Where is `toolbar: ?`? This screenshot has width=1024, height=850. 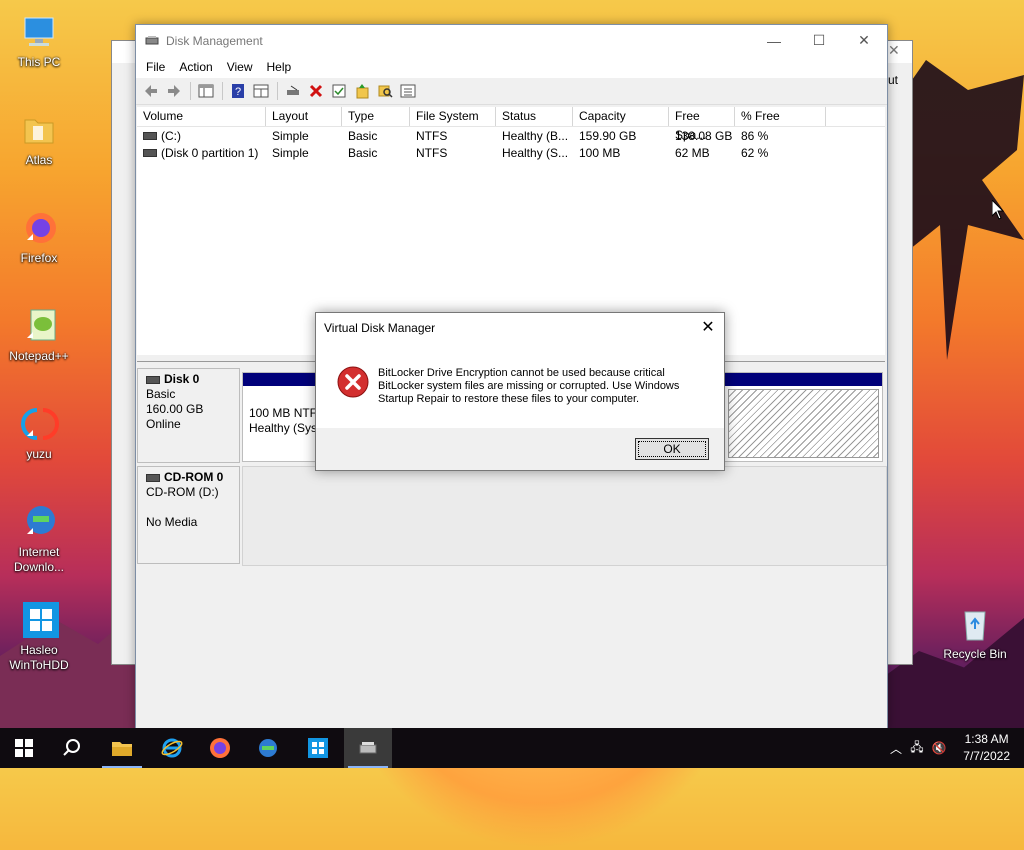 toolbar: ? is located at coordinates (511, 91).